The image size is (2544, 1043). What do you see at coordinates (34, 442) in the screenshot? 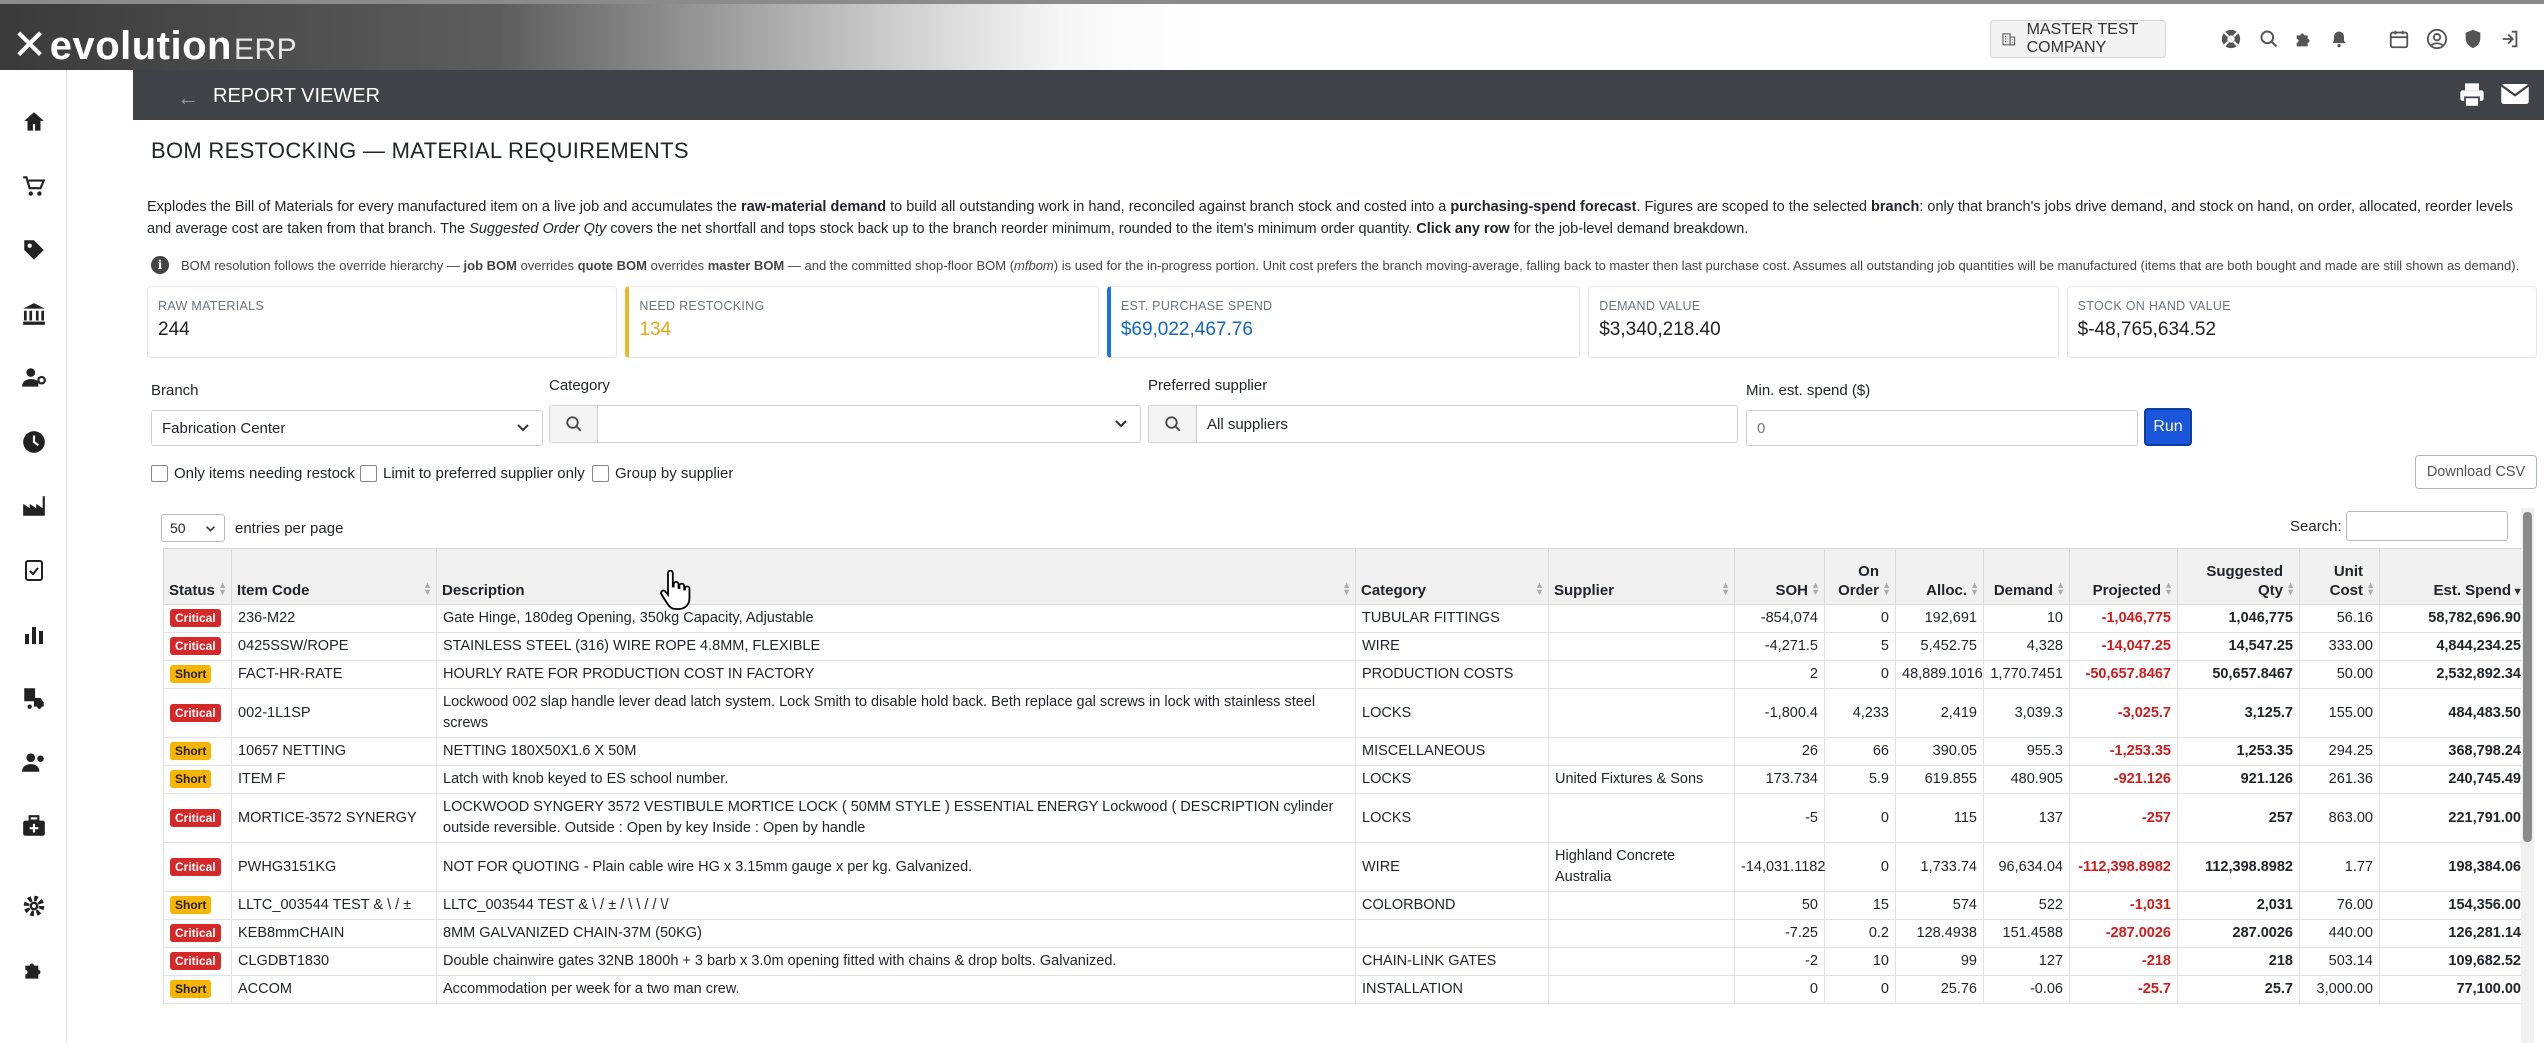
I see `clock-icon` at bounding box center [34, 442].